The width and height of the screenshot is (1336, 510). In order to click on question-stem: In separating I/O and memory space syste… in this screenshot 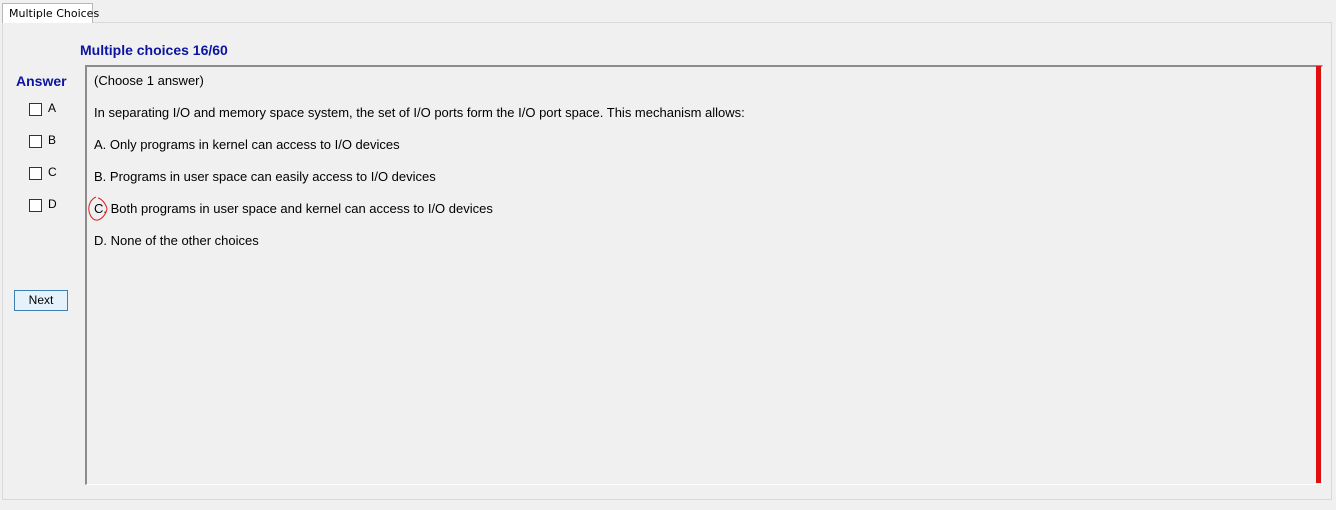, I will do `click(419, 112)`.